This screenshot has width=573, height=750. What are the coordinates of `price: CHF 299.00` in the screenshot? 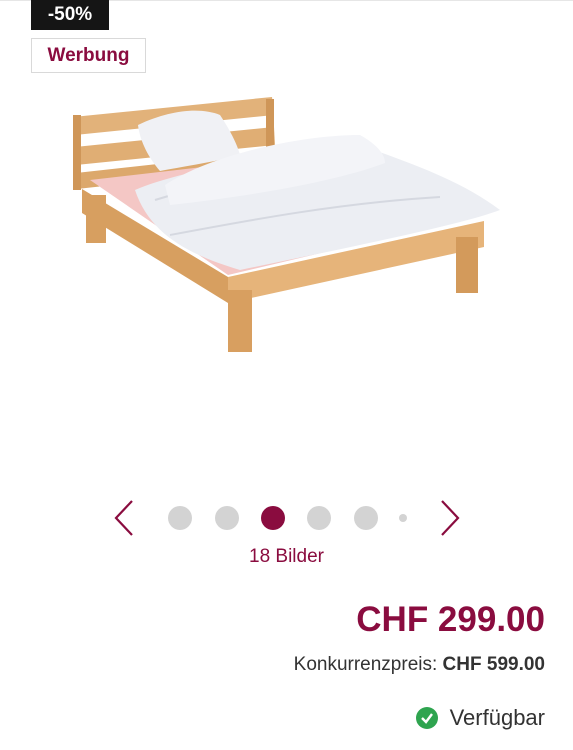 It's located at (450, 619).